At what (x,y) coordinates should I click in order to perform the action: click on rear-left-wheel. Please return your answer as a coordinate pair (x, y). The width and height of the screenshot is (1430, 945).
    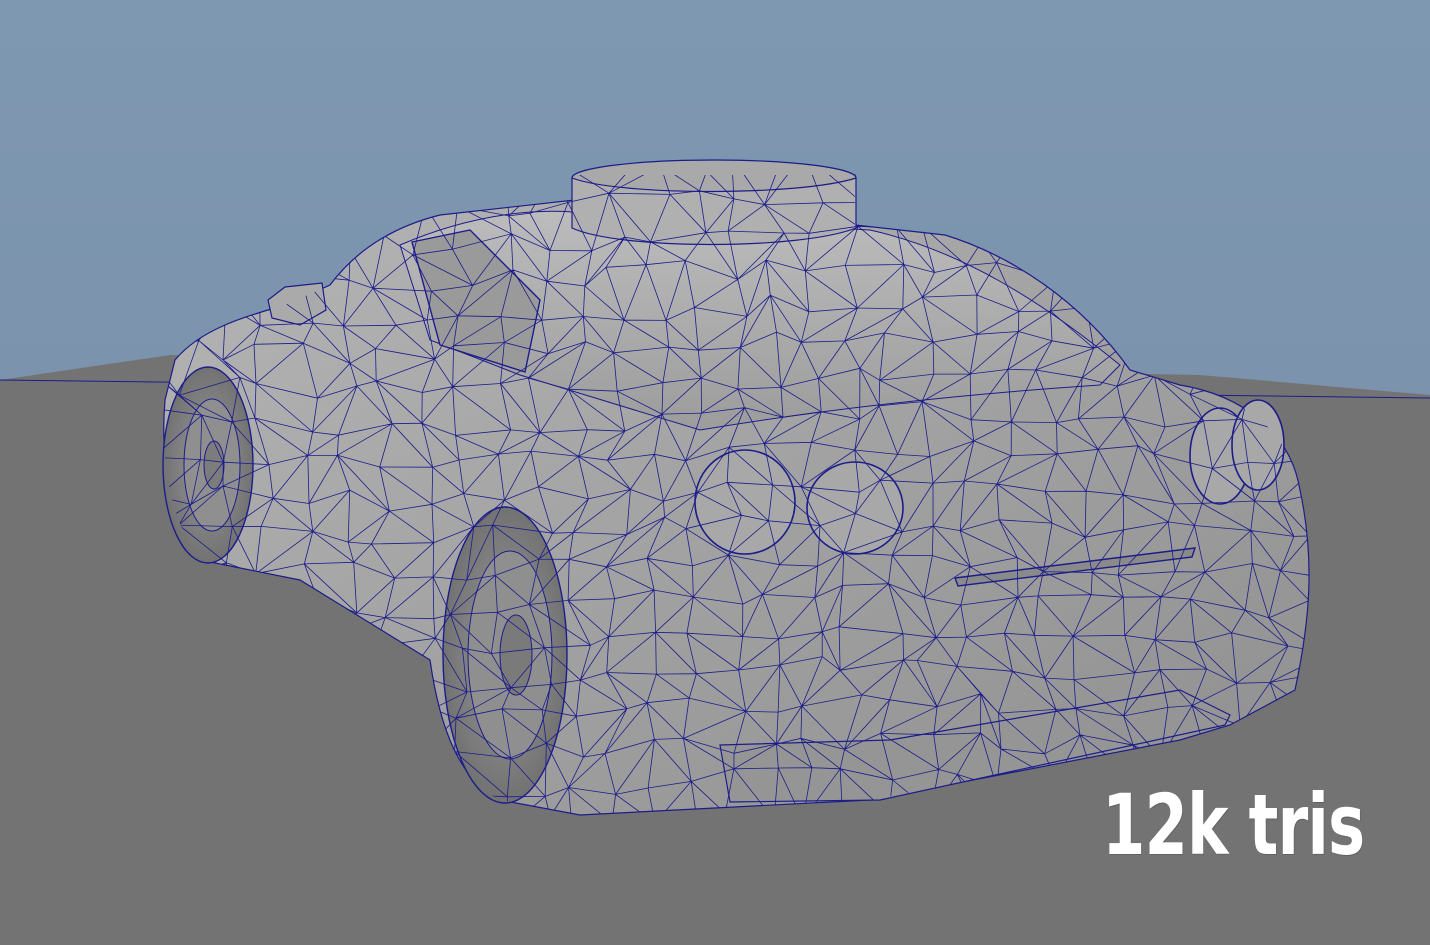
    Looking at the image, I should click on (208, 465).